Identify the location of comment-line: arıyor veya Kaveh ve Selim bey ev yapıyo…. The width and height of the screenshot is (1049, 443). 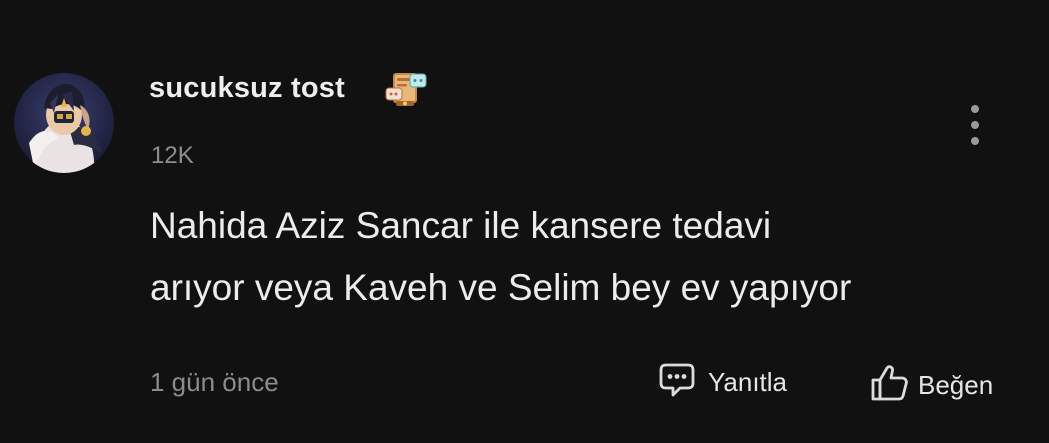
(501, 287).